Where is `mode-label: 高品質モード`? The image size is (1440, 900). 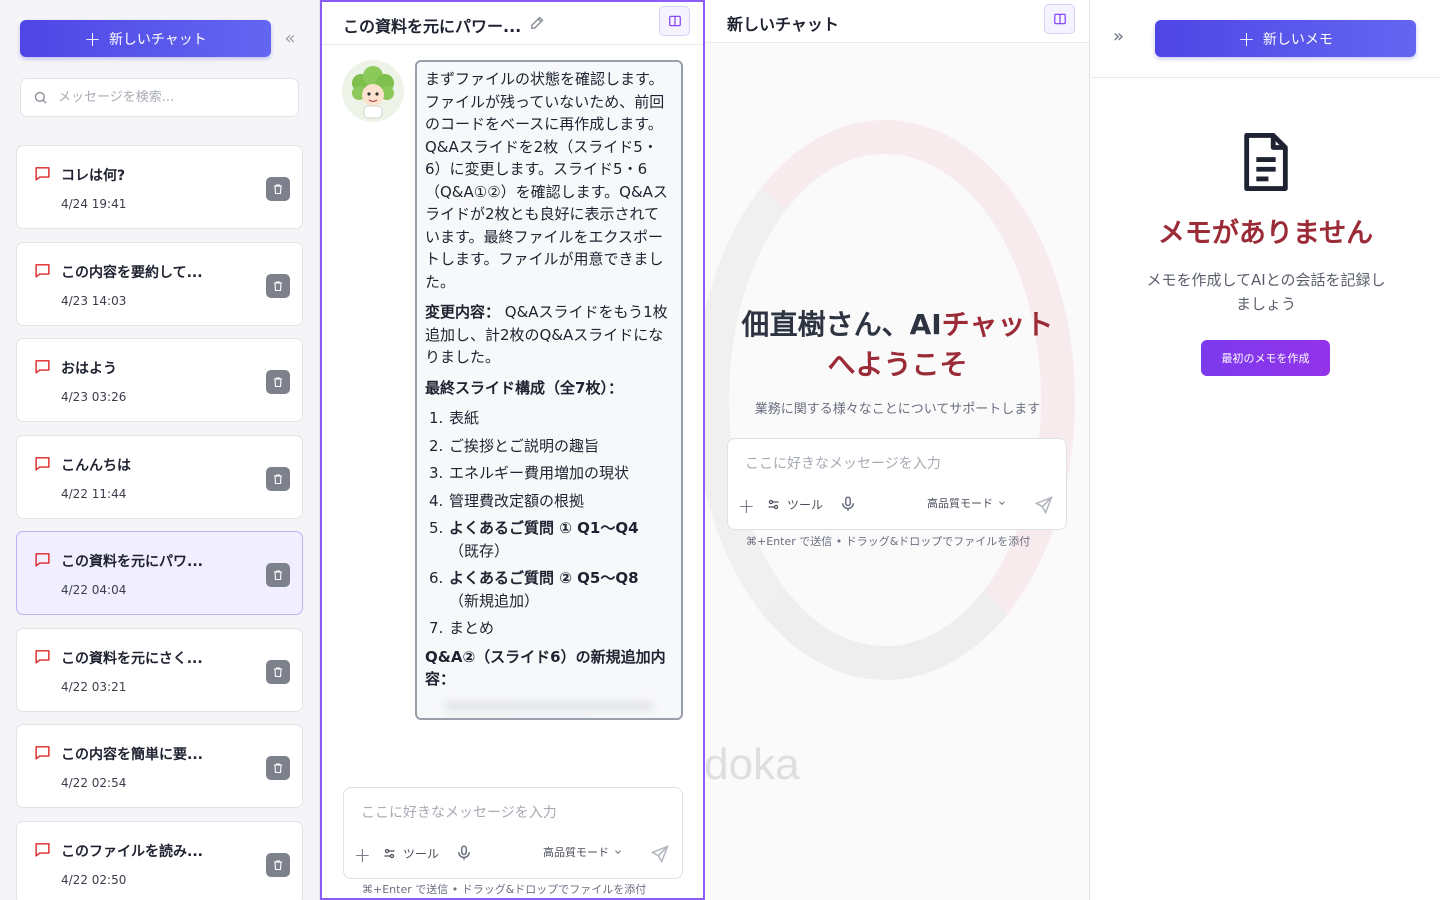
mode-label: 高品質モード is located at coordinates (576, 852).